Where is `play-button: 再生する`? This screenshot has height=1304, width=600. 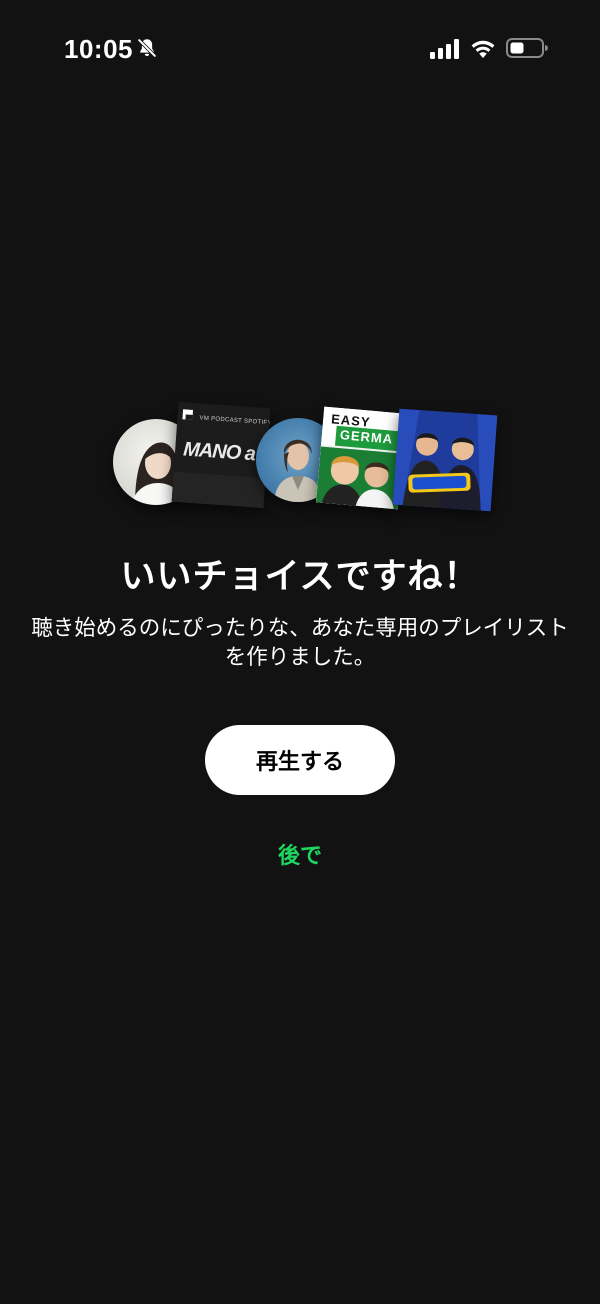
play-button: 再生する is located at coordinates (300, 760).